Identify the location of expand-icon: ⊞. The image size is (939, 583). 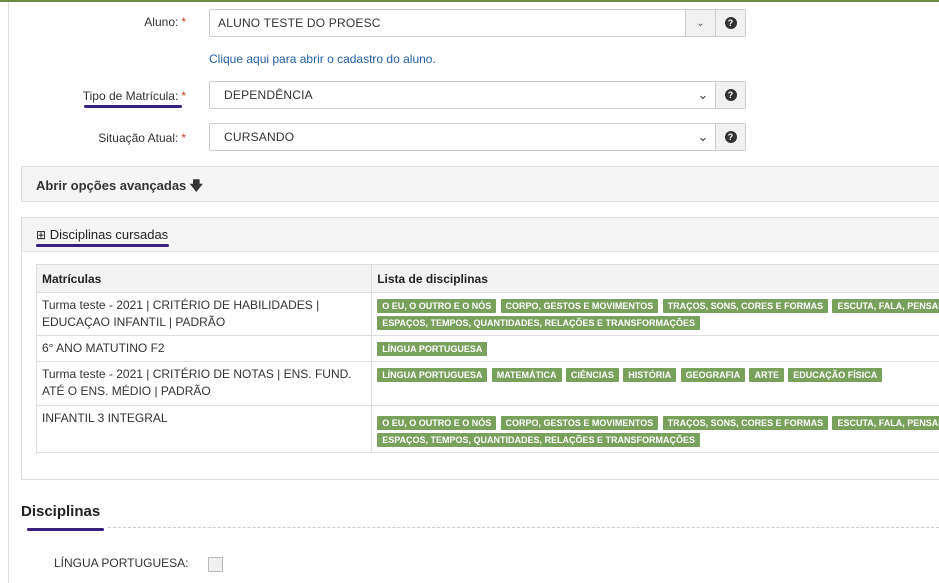
(41, 235).